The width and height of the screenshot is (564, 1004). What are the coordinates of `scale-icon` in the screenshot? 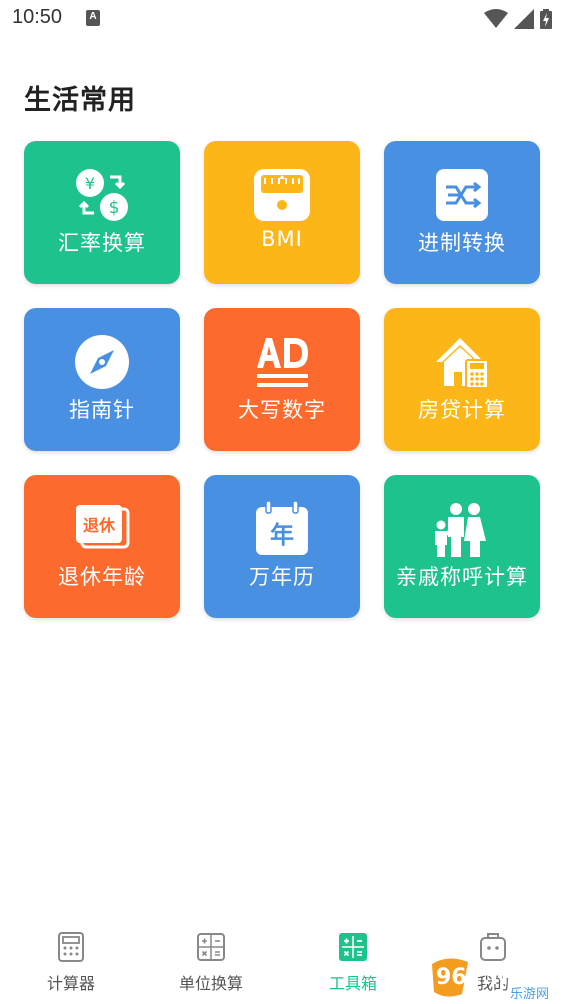 It's located at (282, 195).